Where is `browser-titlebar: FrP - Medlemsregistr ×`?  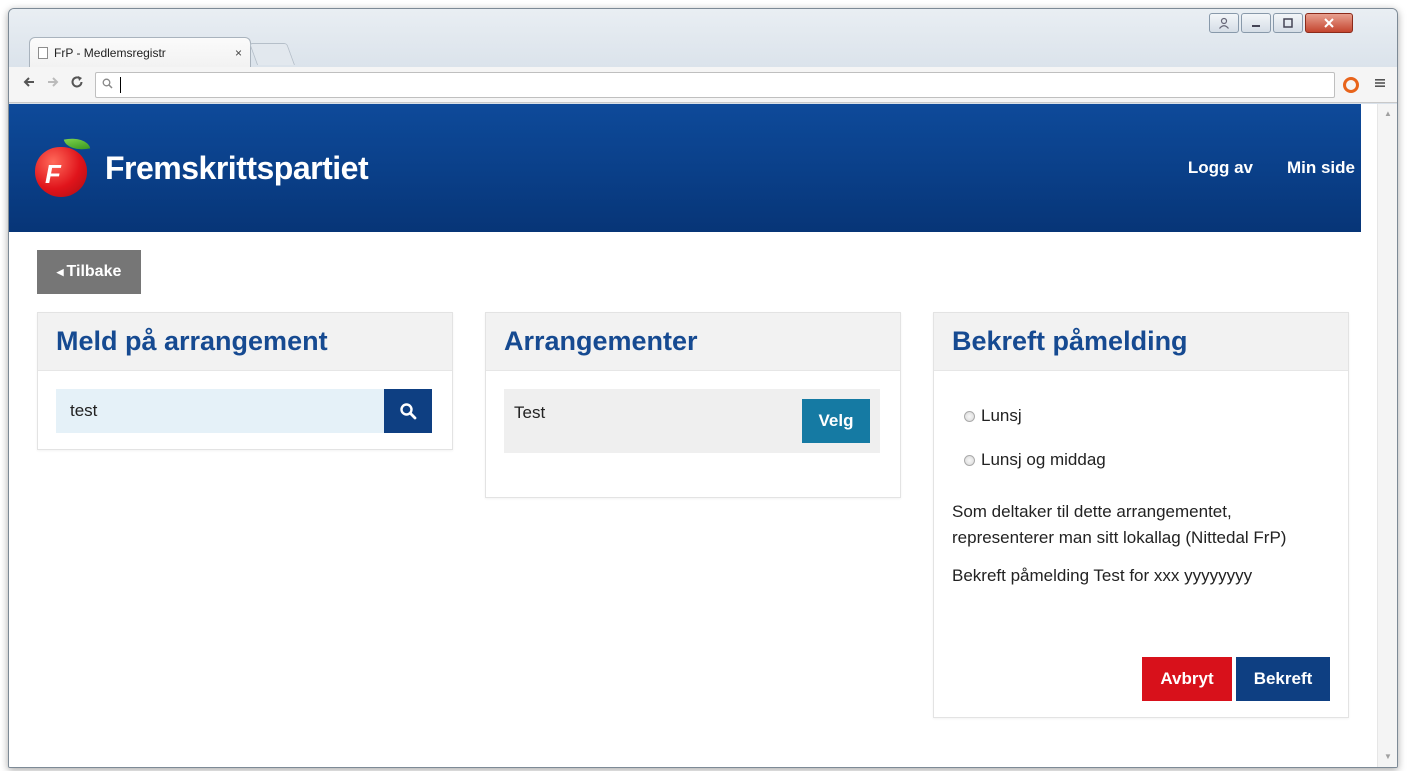
browser-titlebar: FrP - Medlemsregistr × is located at coordinates (703, 38).